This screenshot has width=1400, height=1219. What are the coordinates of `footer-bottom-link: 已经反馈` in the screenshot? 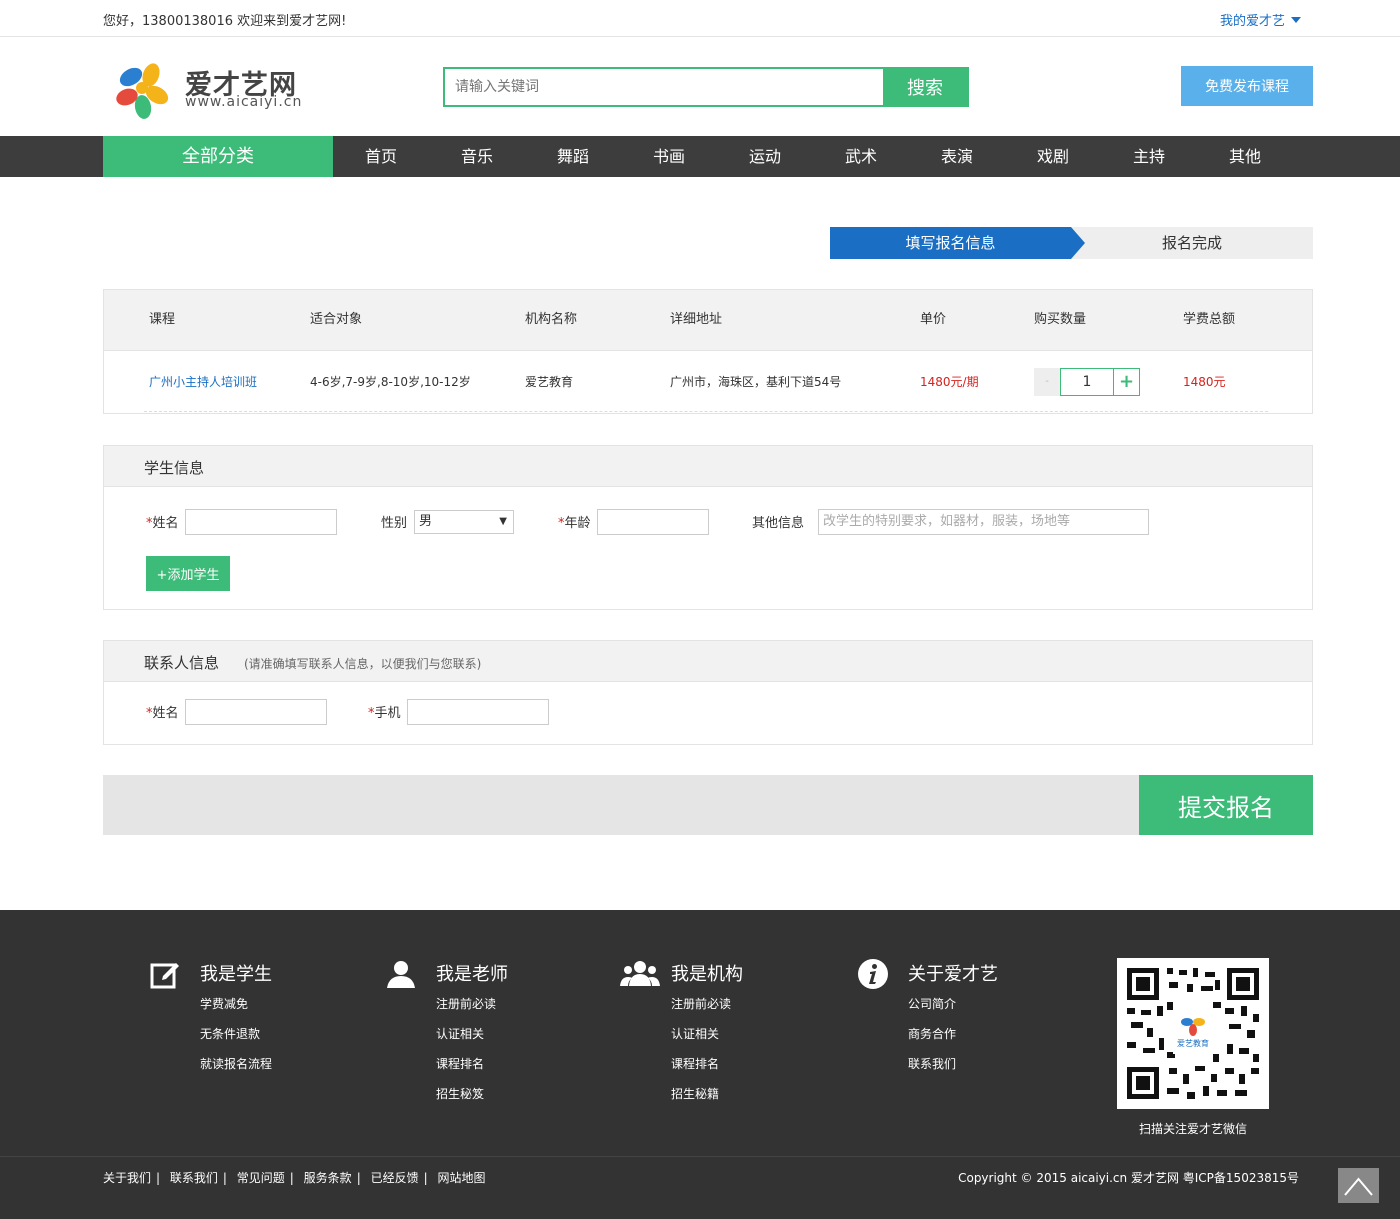 It's located at (395, 1178).